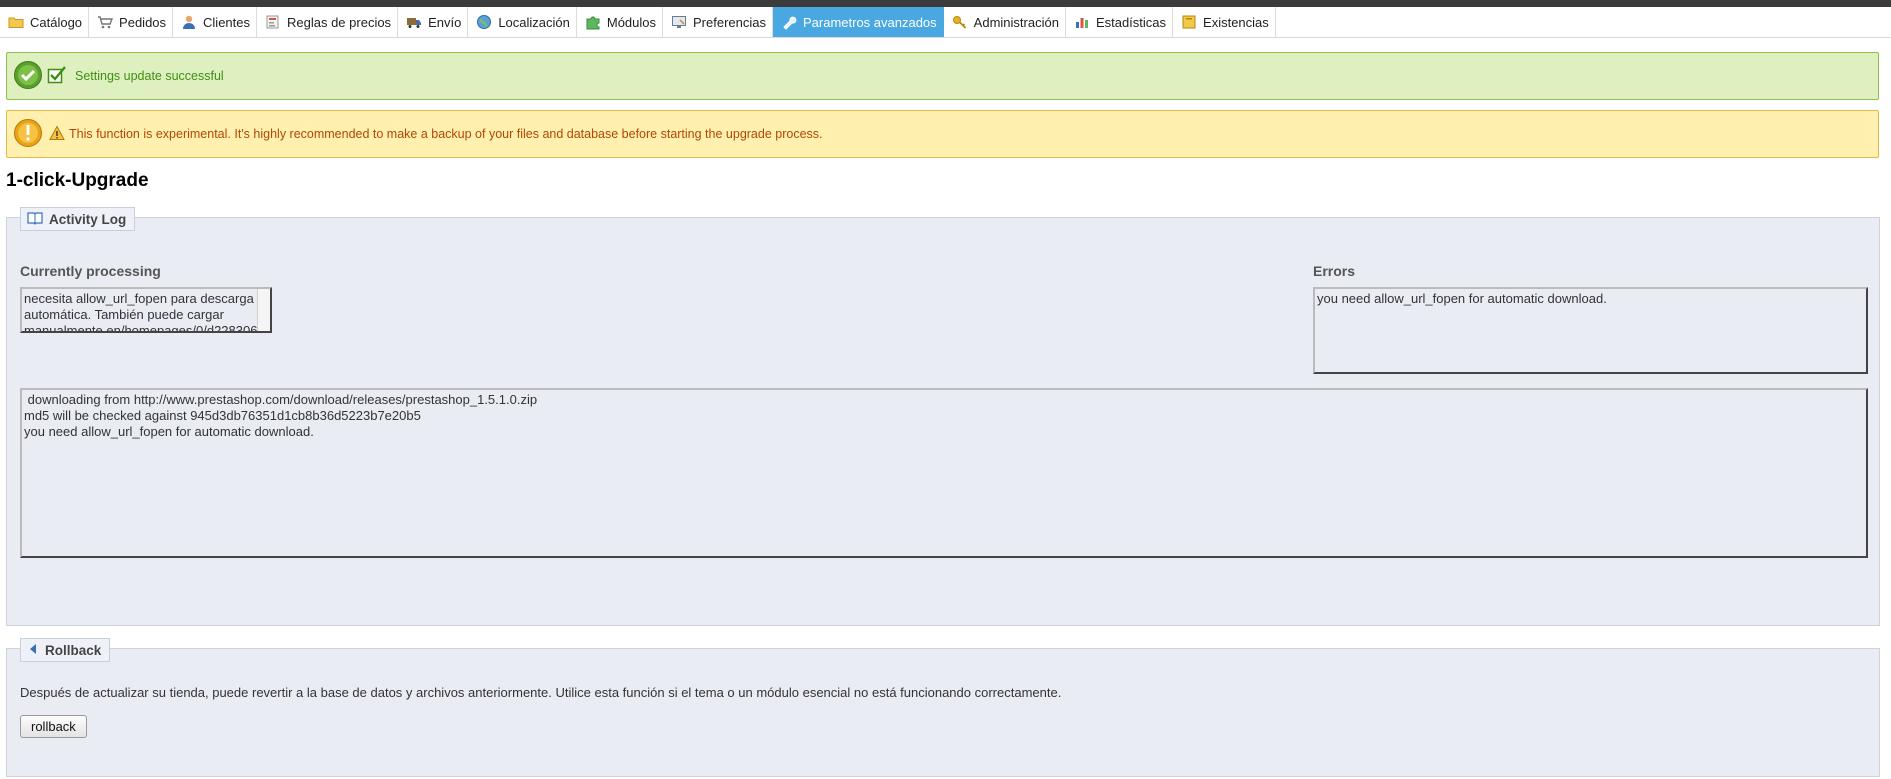 The width and height of the screenshot is (1891, 779). I want to click on tab-parametros-avanzados: Parametros avanzados, so click(858, 22).